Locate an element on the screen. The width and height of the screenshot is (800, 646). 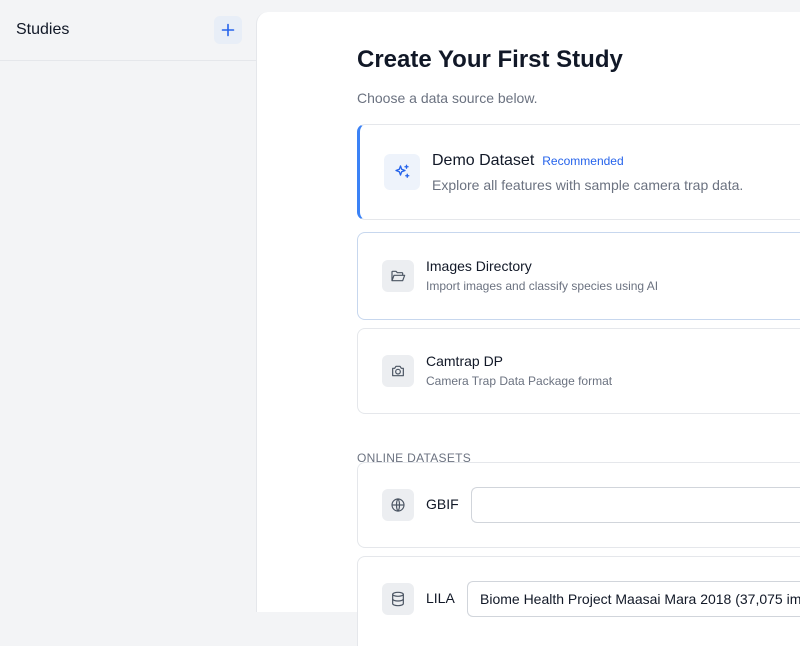
database-icon is located at coordinates (398, 599).